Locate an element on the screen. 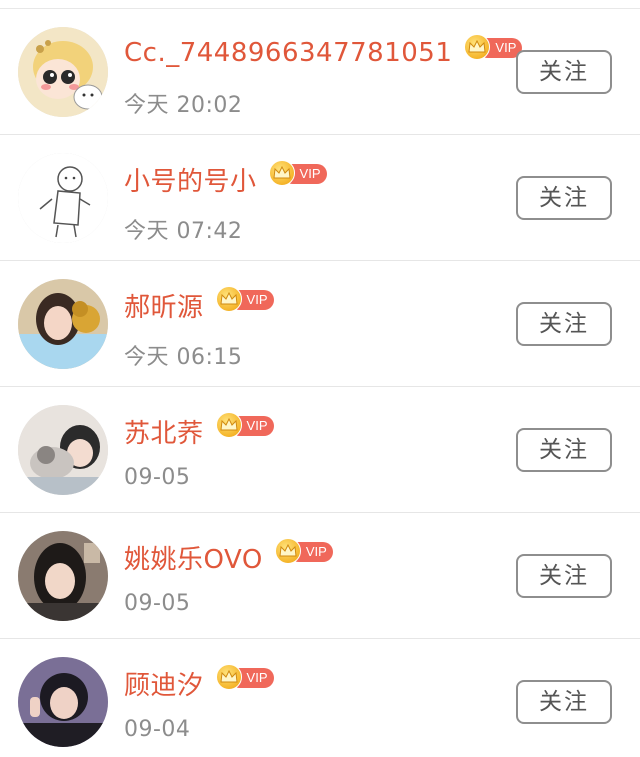 The width and height of the screenshot is (640, 757). timestamp: 09-04 is located at coordinates (157, 729).